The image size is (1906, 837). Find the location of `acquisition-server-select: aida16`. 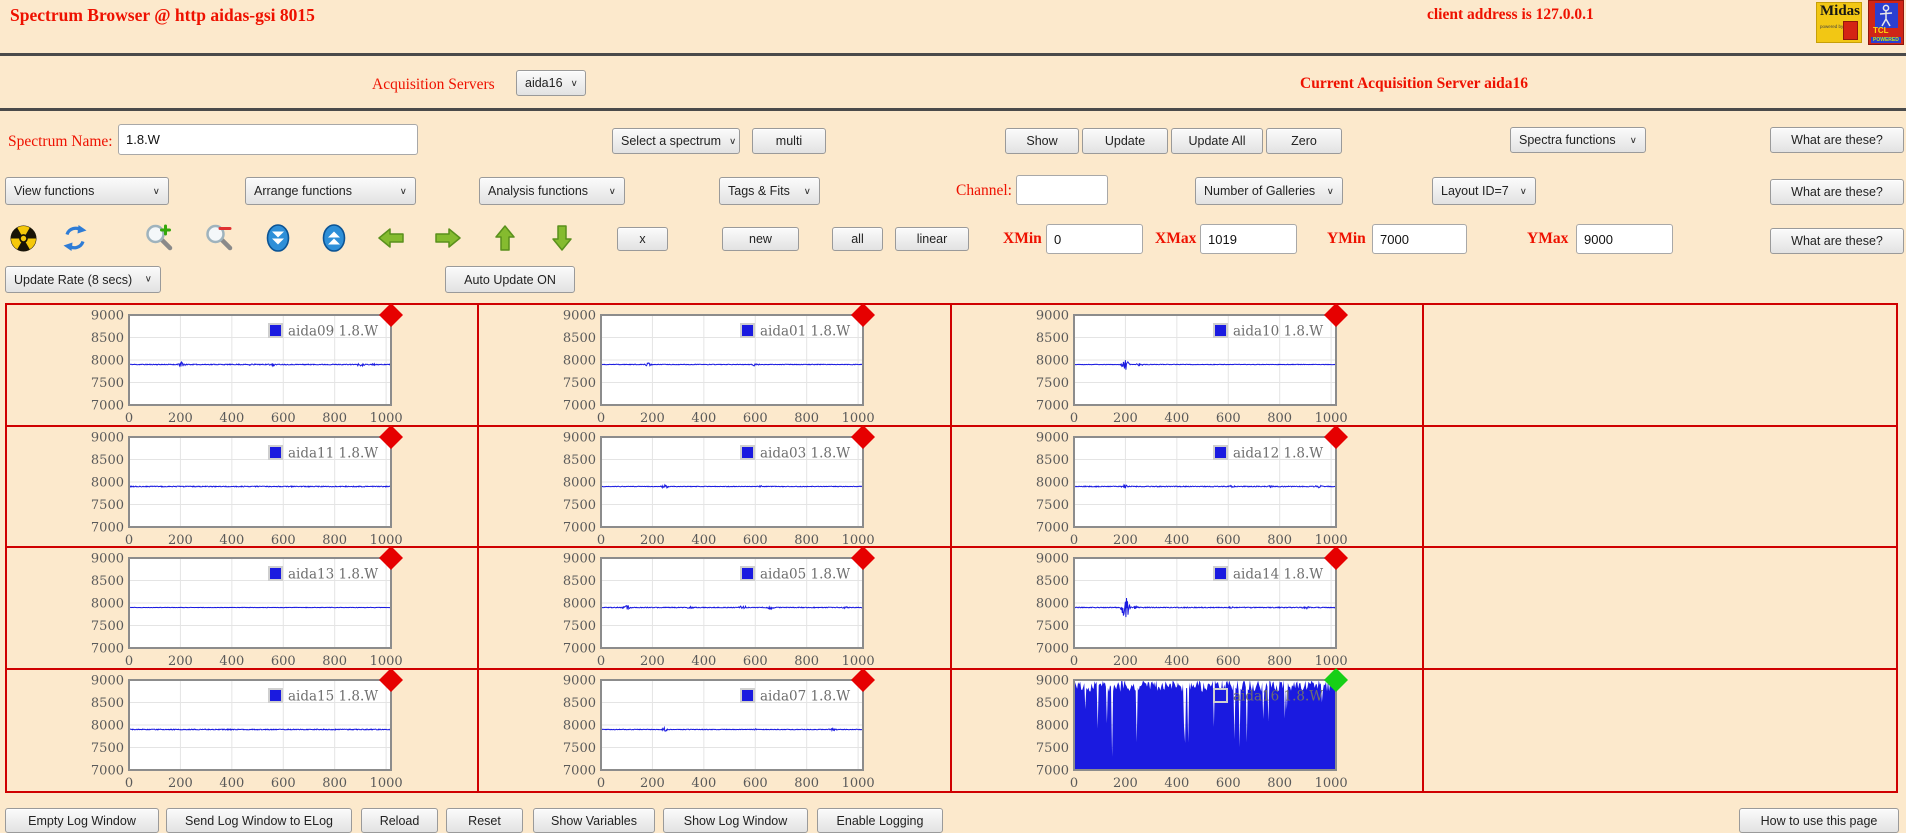

acquisition-server-select: aida16 is located at coordinates (551, 83).